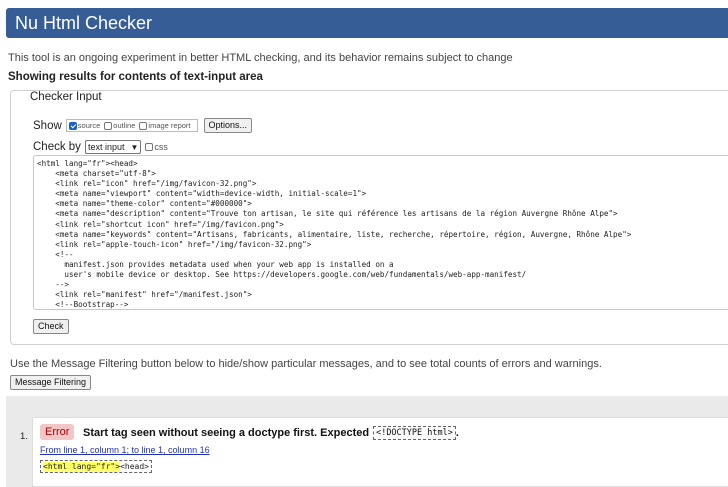 The height and width of the screenshot is (487, 728). I want to click on checker-input-legend: Checker Input, so click(66, 97).